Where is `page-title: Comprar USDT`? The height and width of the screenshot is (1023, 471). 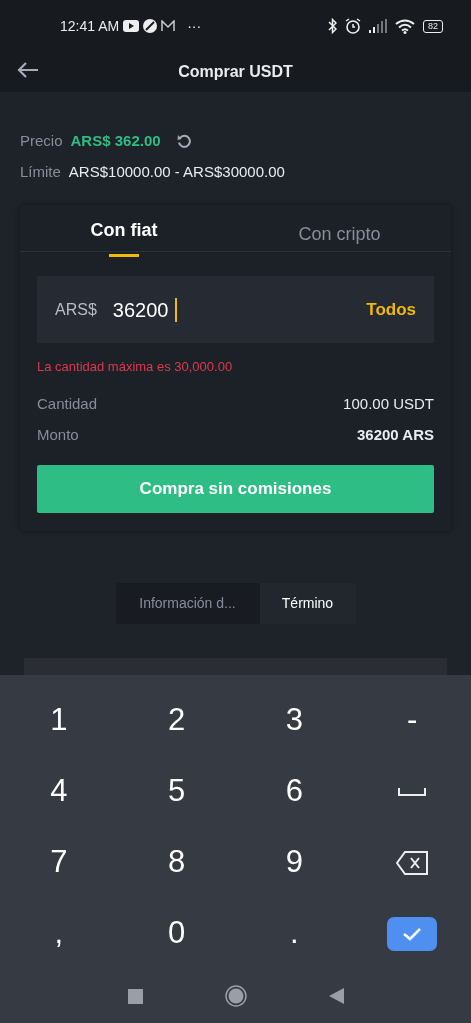
page-title: Comprar USDT is located at coordinates (235, 72).